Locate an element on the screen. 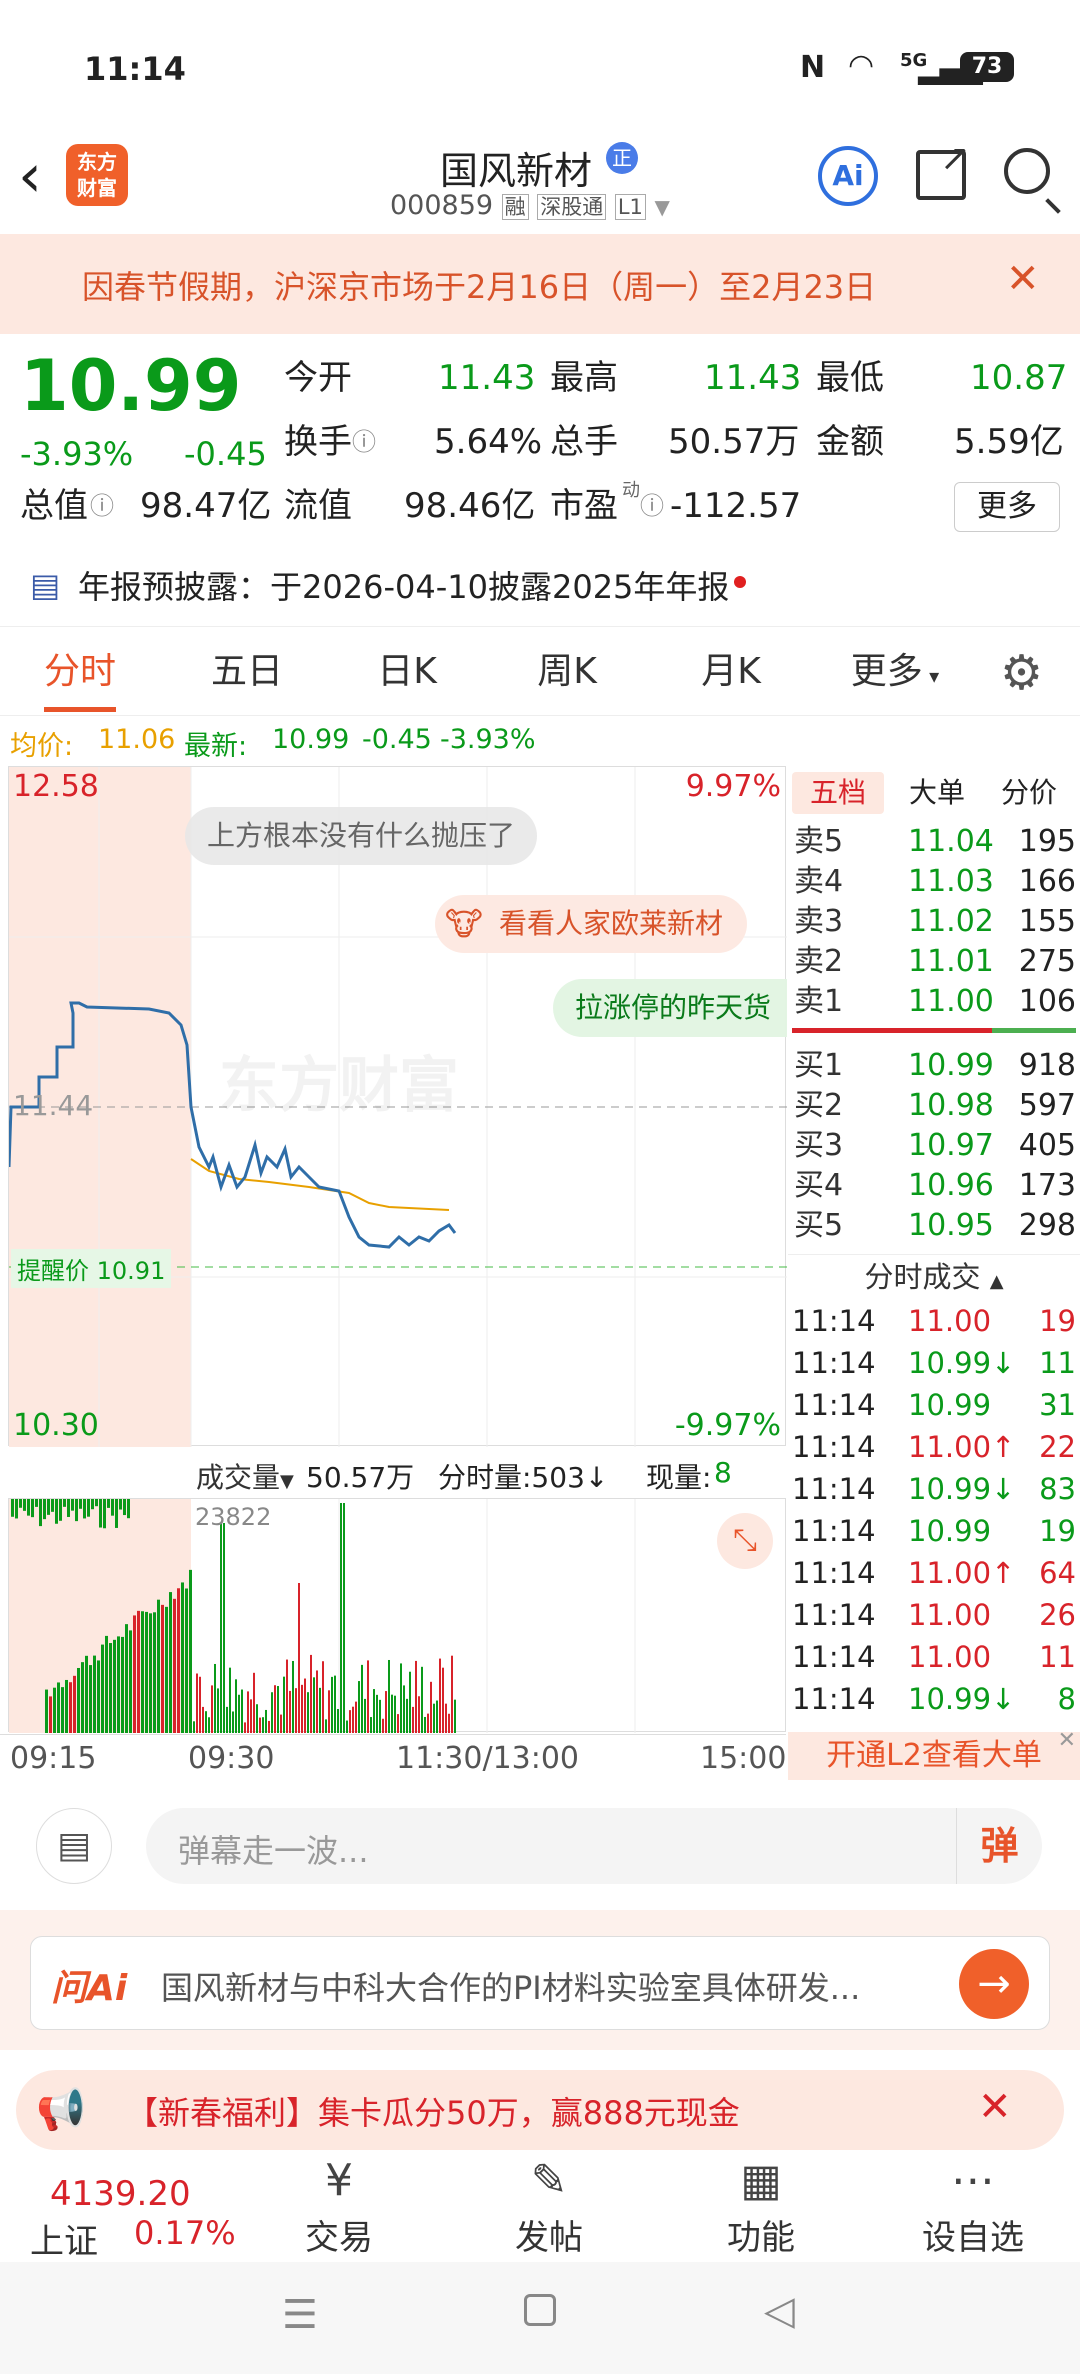 The image size is (1080, 2374). index-ticker: 4139.20 上证 0.17% is located at coordinates (135, 2212).